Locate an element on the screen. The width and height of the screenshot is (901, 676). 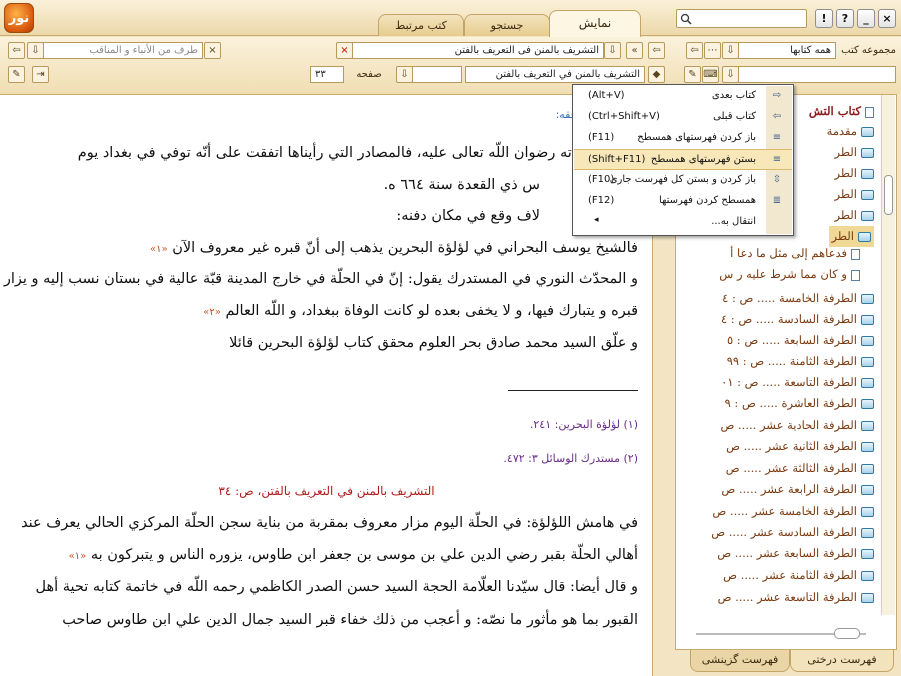
collection-select: همه کتابها is located at coordinates (787, 50).